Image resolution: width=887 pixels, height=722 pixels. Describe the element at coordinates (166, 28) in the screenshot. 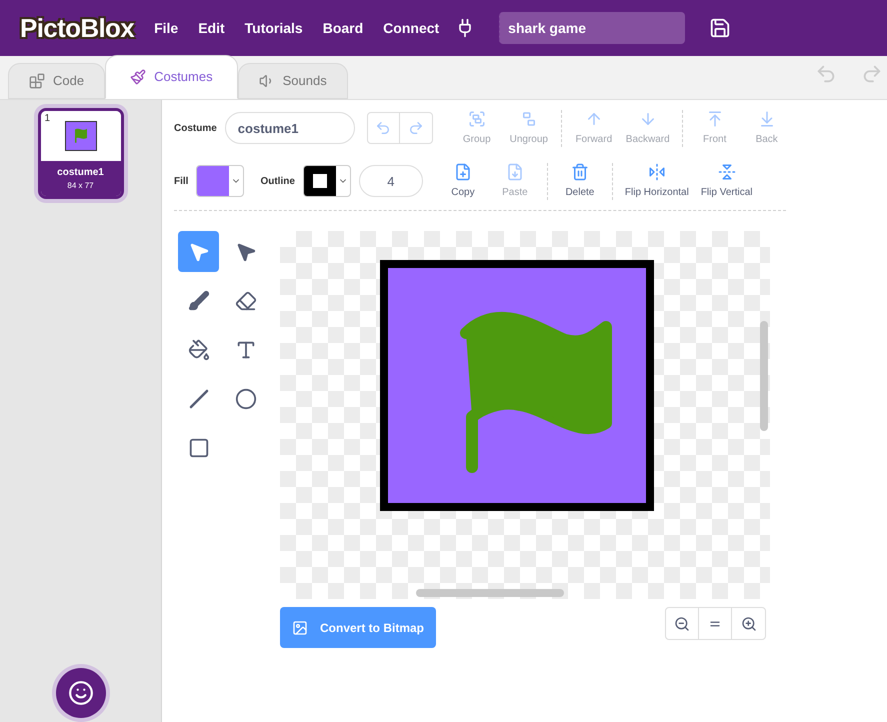

I see `menu-item: File` at that location.